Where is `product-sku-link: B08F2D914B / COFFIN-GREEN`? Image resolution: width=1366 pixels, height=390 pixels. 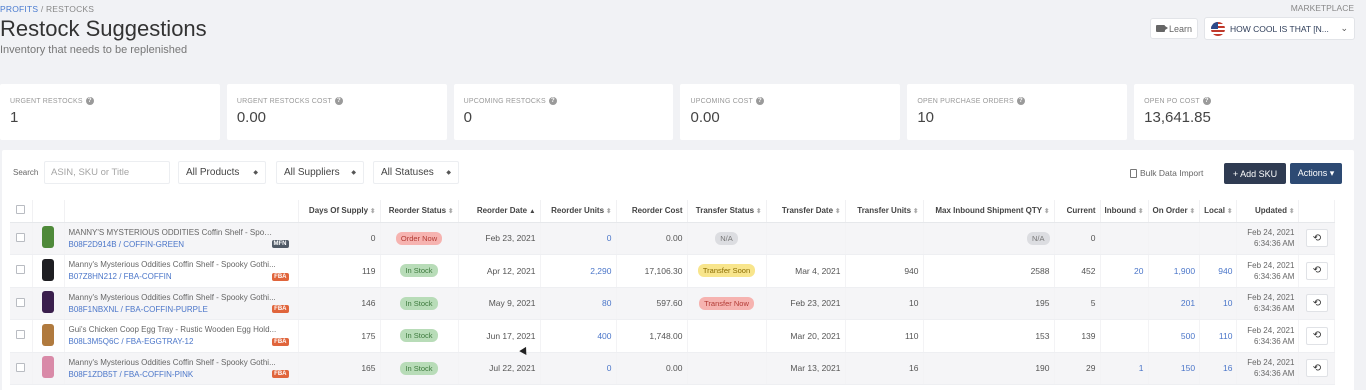 product-sku-link: B08F2D914B / COFFIN-GREEN is located at coordinates (127, 244).